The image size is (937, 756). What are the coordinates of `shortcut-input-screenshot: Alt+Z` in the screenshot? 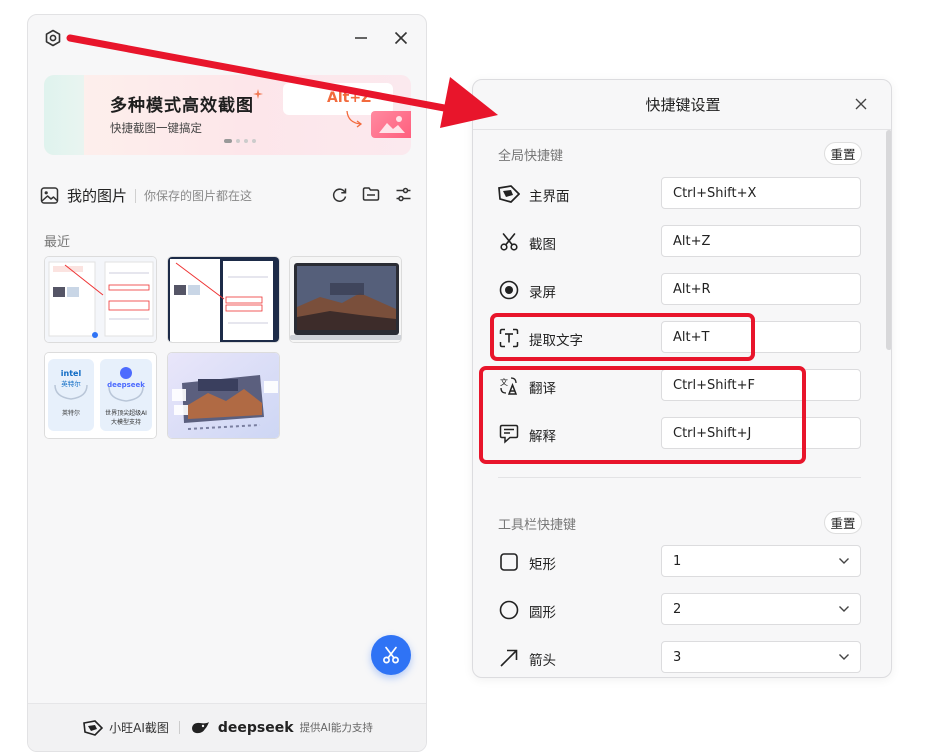 It's located at (761, 241).